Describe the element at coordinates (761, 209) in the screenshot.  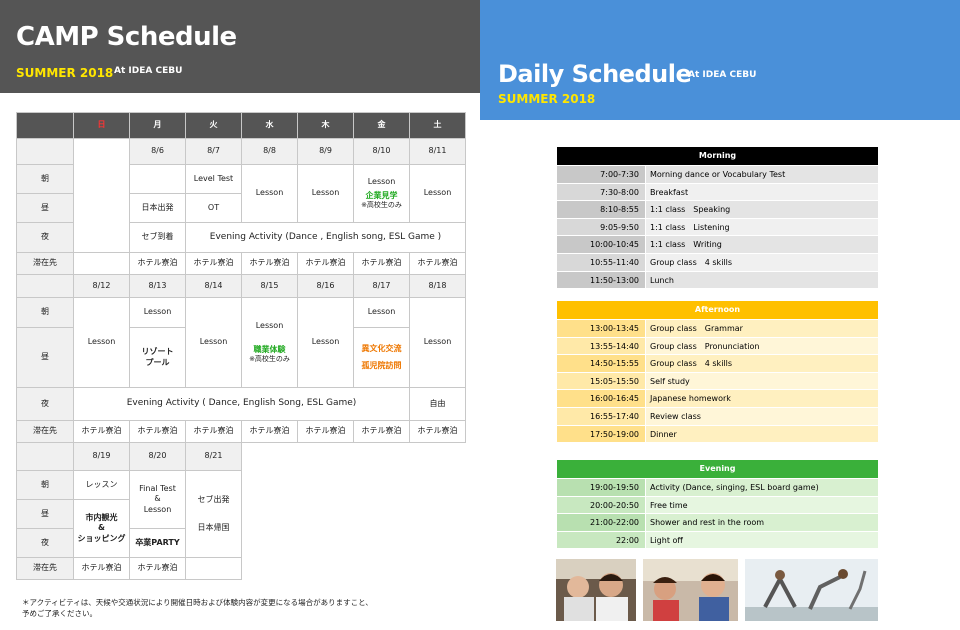
I see `schedule-activity: 1:1 class Speaking` at that location.